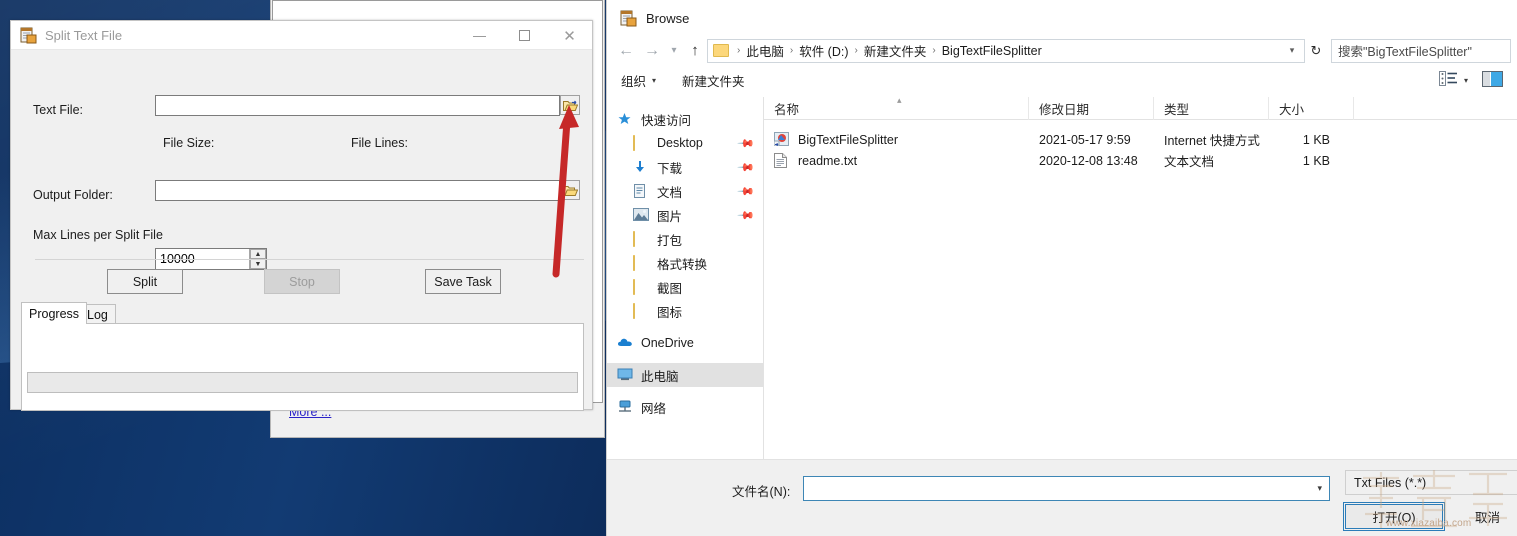 This screenshot has width=1517, height=536. What do you see at coordinates (189, 143) in the screenshot?
I see `file-size-label: File Size:` at bounding box center [189, 143].